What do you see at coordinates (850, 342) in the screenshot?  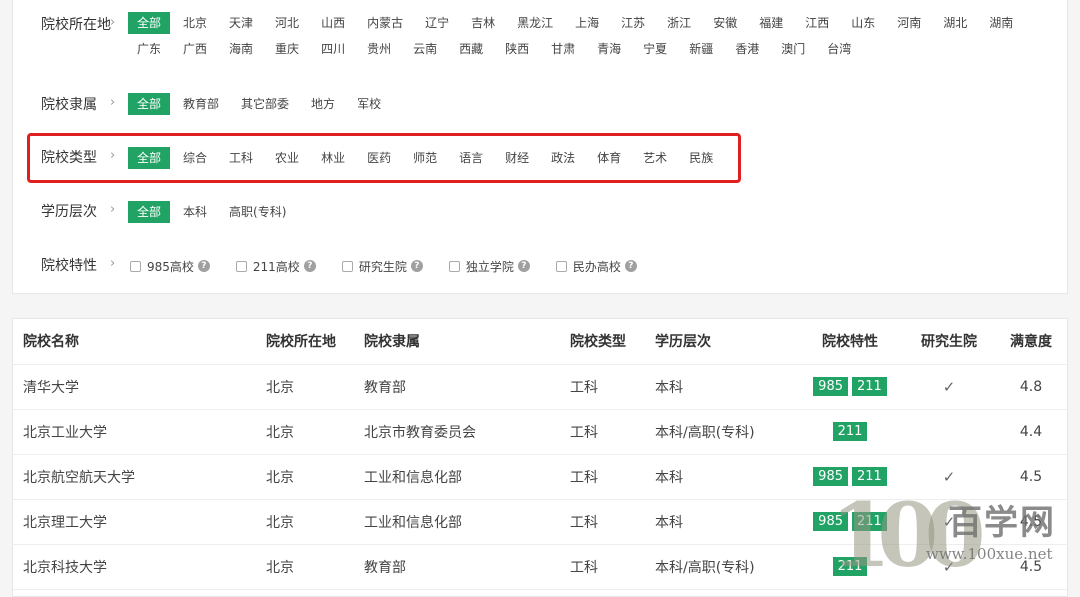 I see `column-header-features: 院校特性` at bounding box center [850, 342].